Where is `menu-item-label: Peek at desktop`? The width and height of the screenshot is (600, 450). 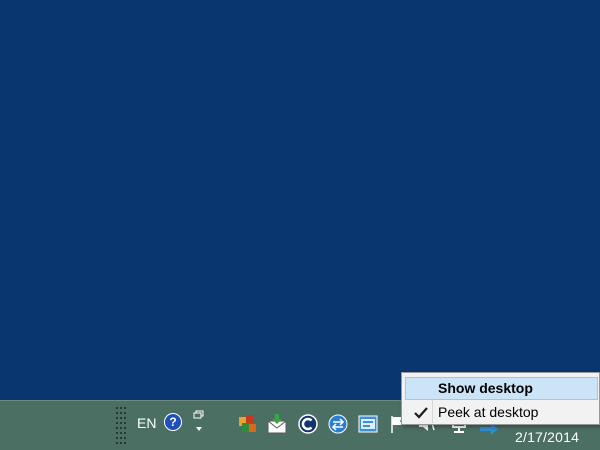 menu-item-label: Peek at desktop is located at coordinates (488, 412).